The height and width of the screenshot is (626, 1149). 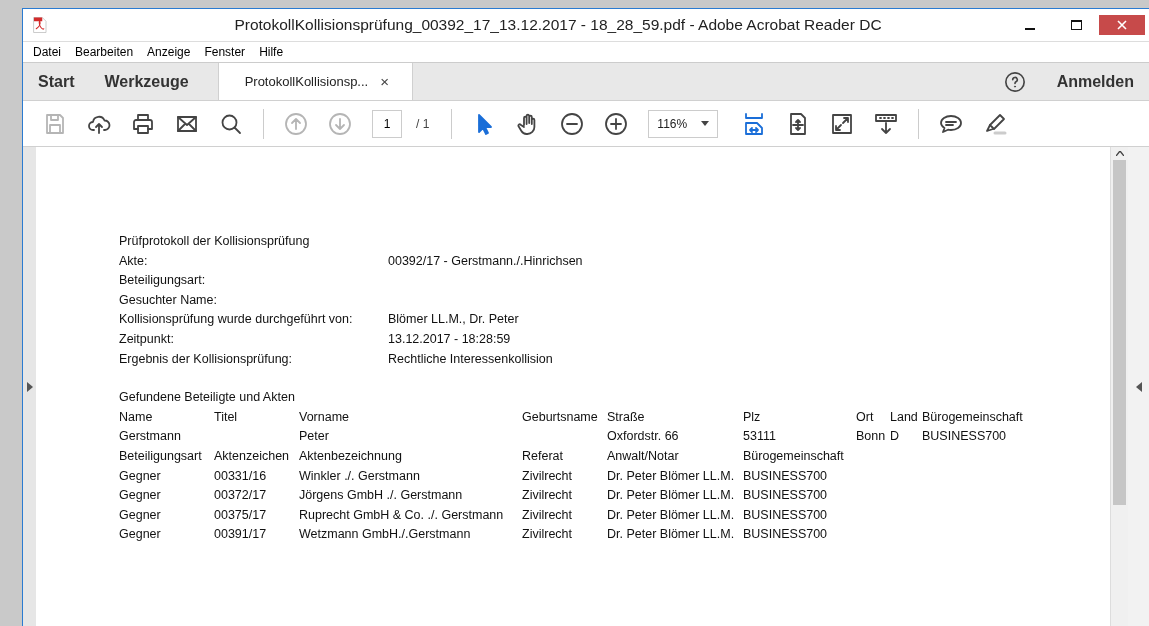 What do you see at coordinates (241, 476) in the screenshot?
I see `table-cell-text: 00331/16` at bounding box center [241, 476].